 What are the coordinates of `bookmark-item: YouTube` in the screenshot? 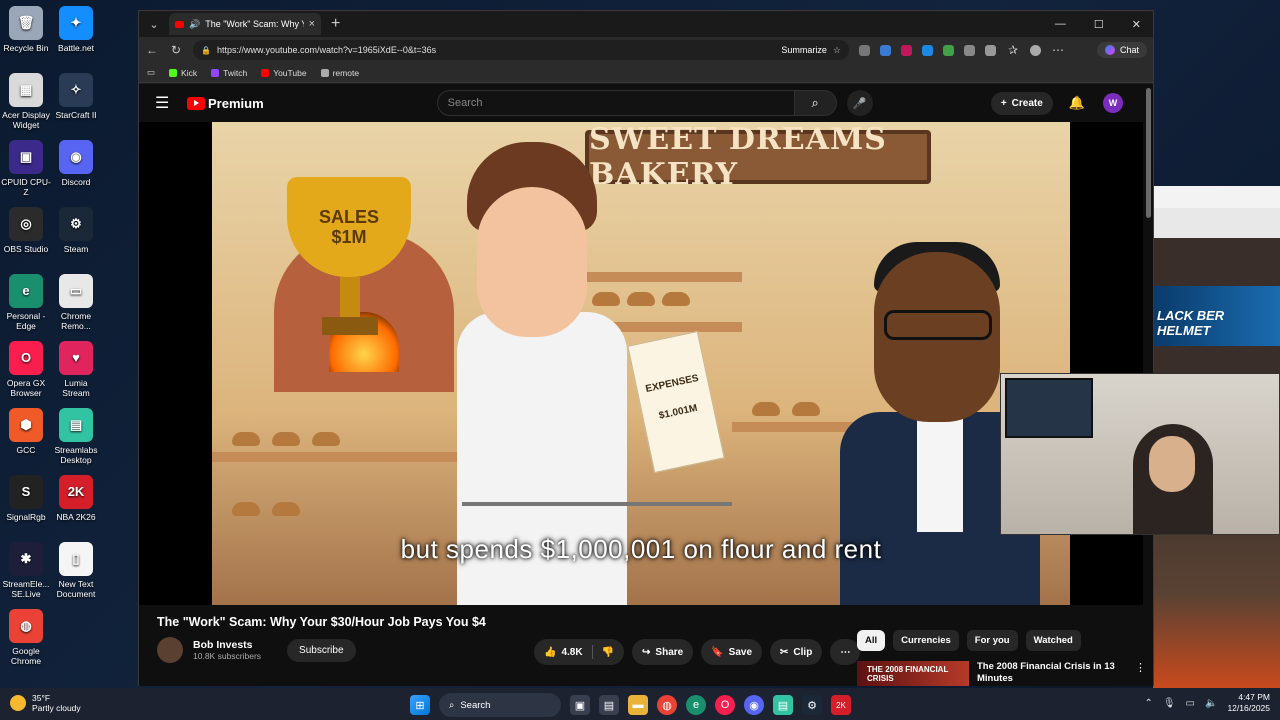 It's located at (284, 73).